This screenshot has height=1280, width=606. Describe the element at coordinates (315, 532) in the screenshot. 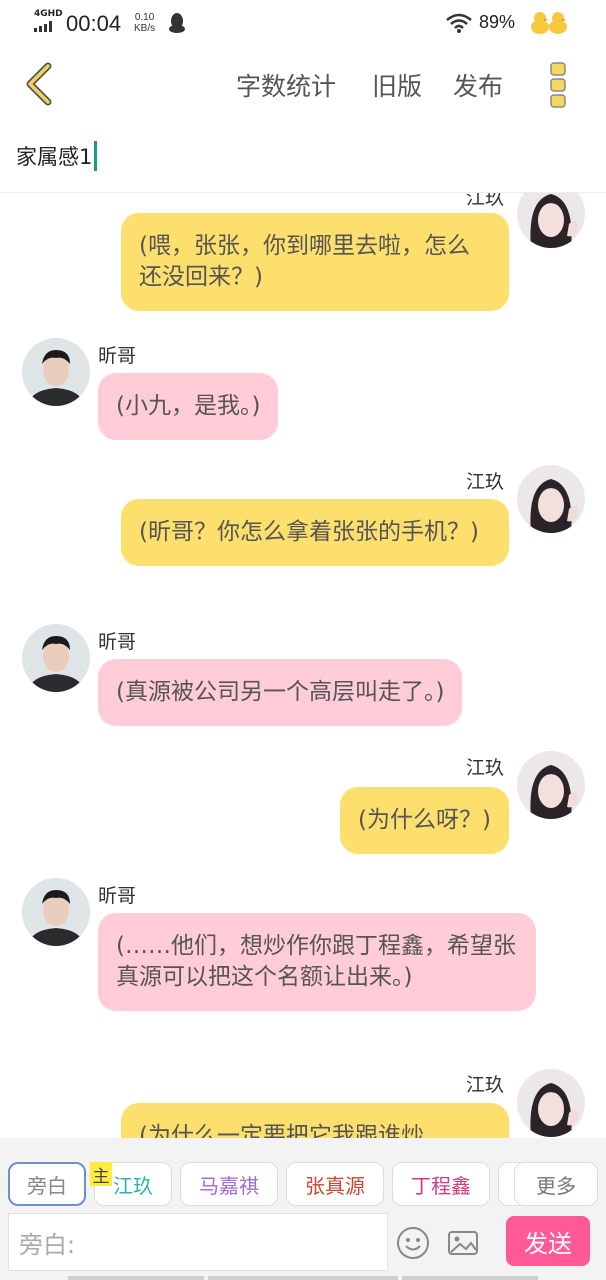

I see `message-bubble: (昕哥？你怎么拿着张张的手机？)` at that location.